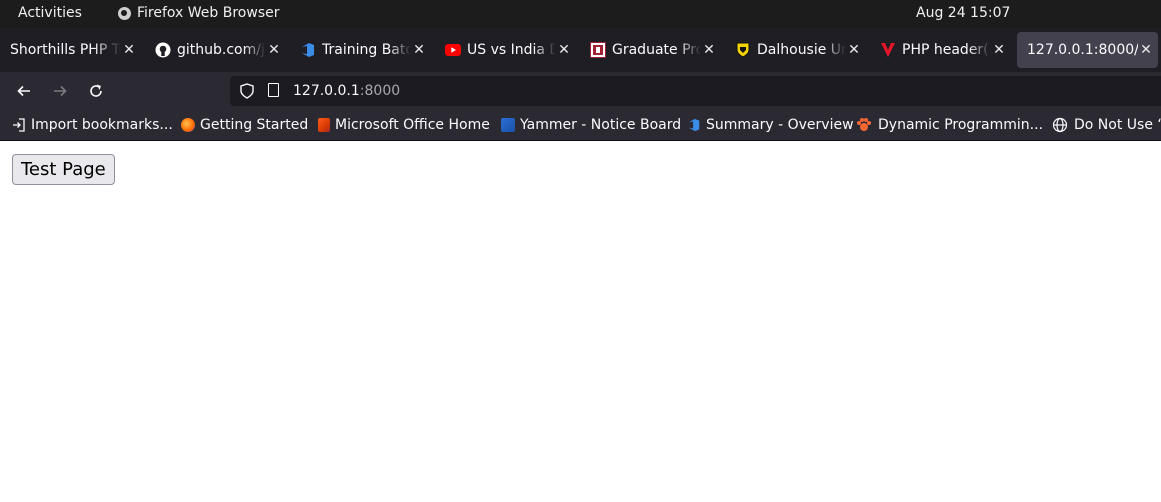 The width and height of the screenshot is (1161, 502). Describe the element at coordinates (743, 50) in the screenshot. I see `dalhousie-shield-icon` at that location.